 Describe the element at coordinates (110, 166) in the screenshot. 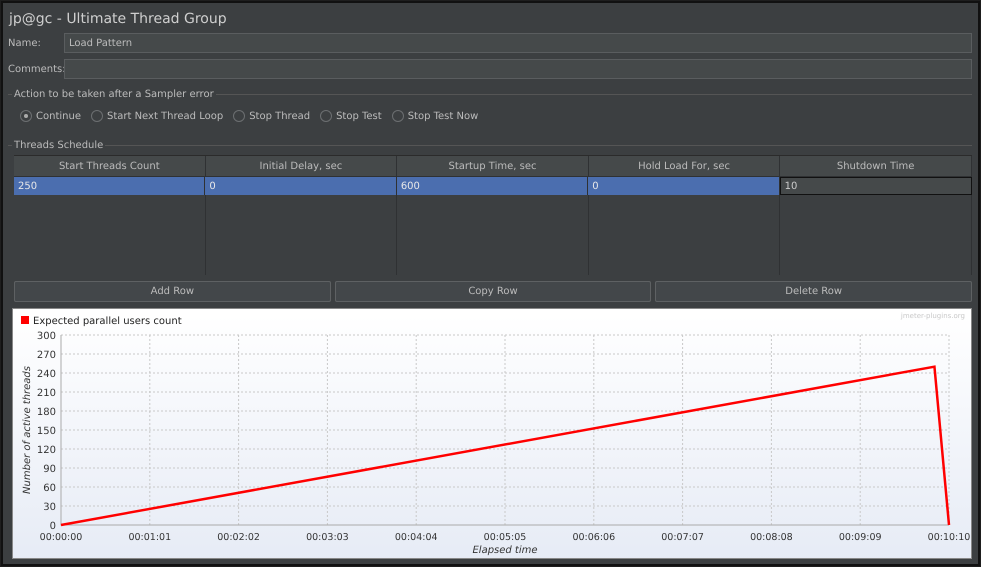

I see `column-header: Start Threads Count` at that location.